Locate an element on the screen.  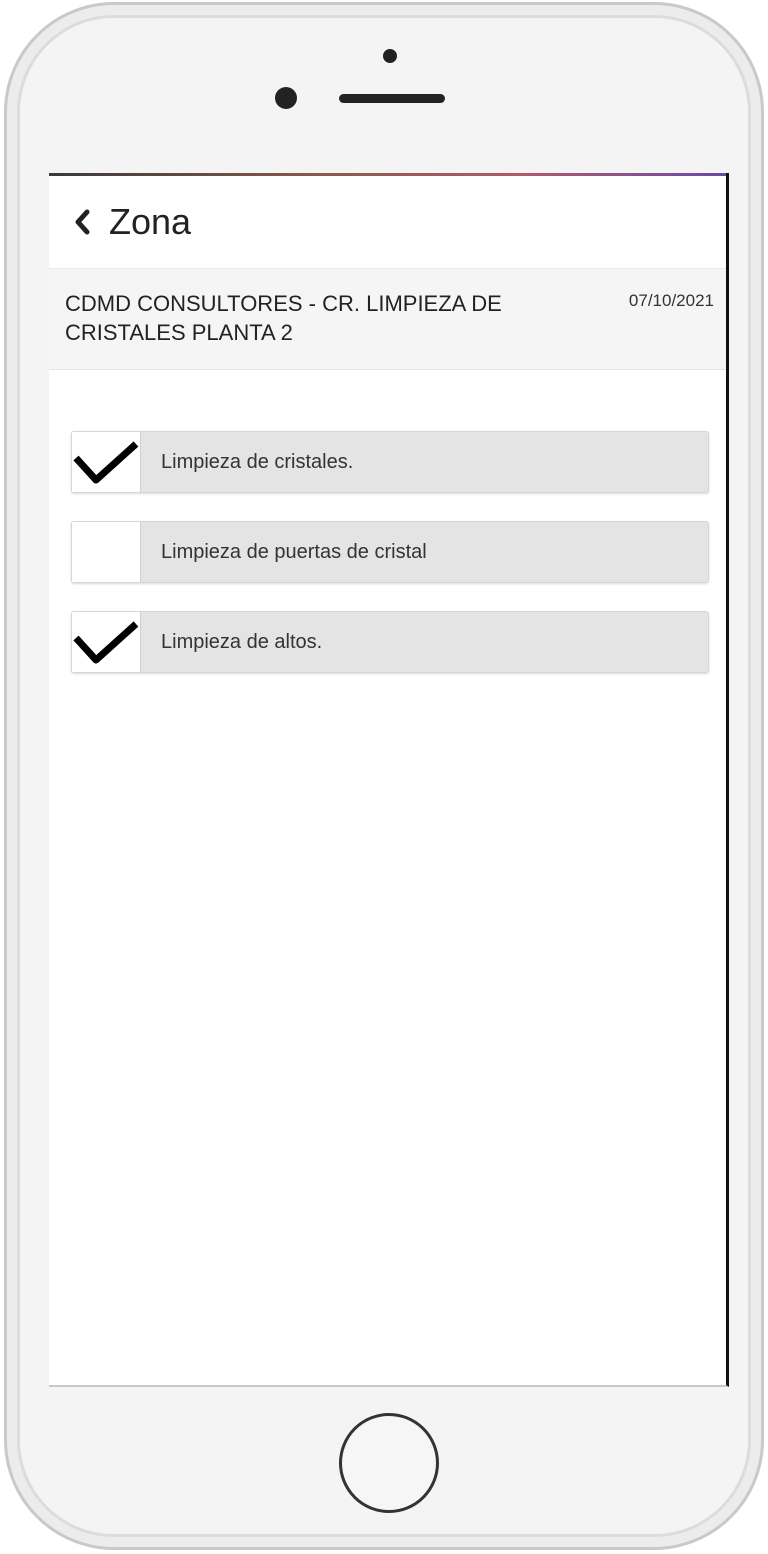
task-label: Limpieza de puertas de cristal is located at coordinates (424, 552).